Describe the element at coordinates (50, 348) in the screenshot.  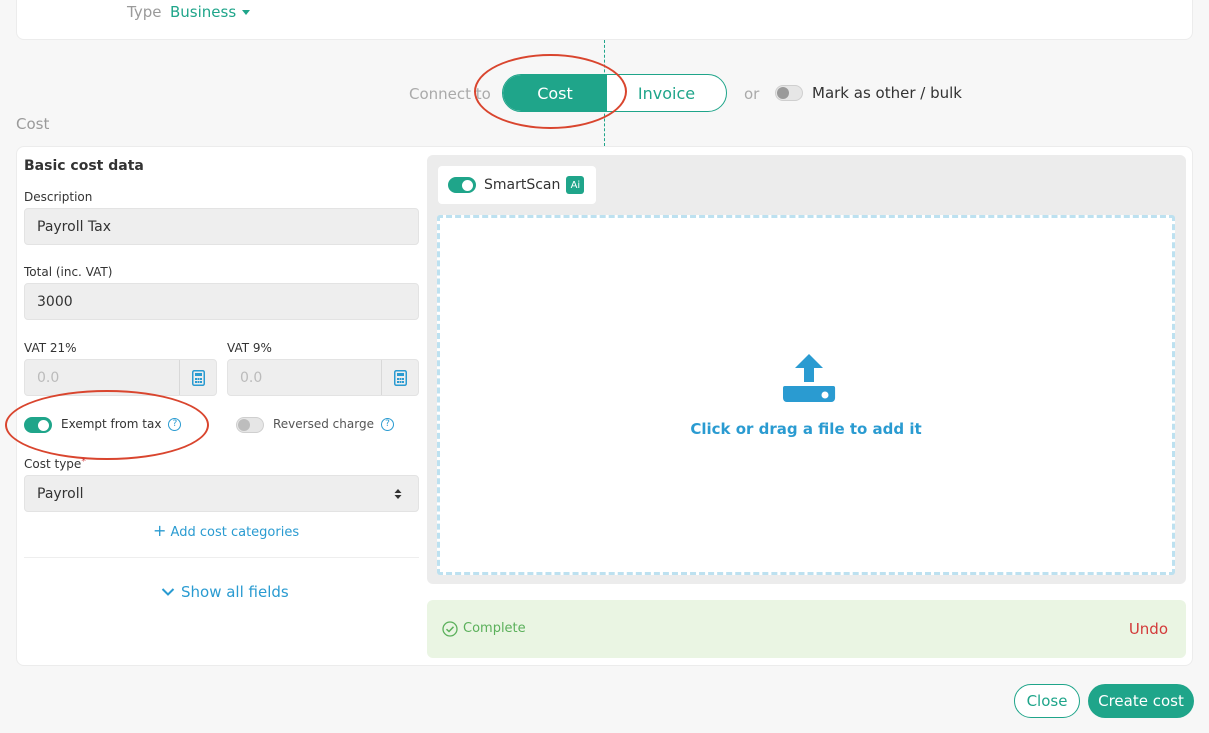
I see `vat21-label: VAT 21%` at that location.